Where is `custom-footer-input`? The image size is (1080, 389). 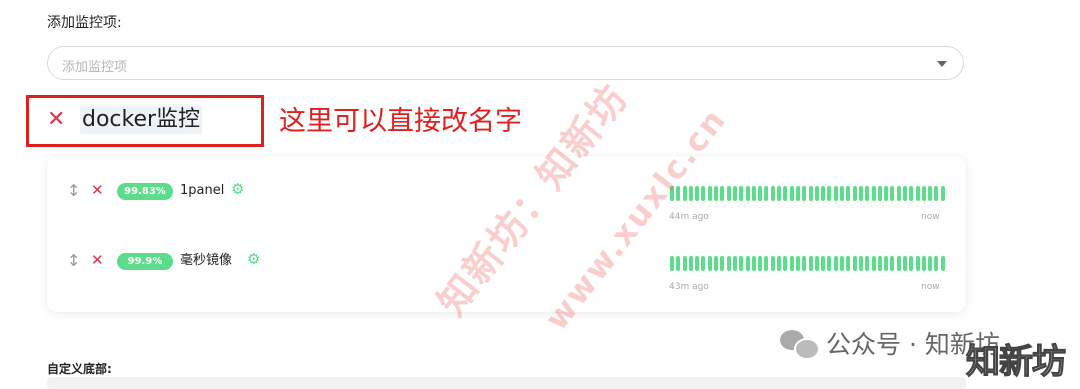
custom-footer-input is located at coordinates (506, 383).